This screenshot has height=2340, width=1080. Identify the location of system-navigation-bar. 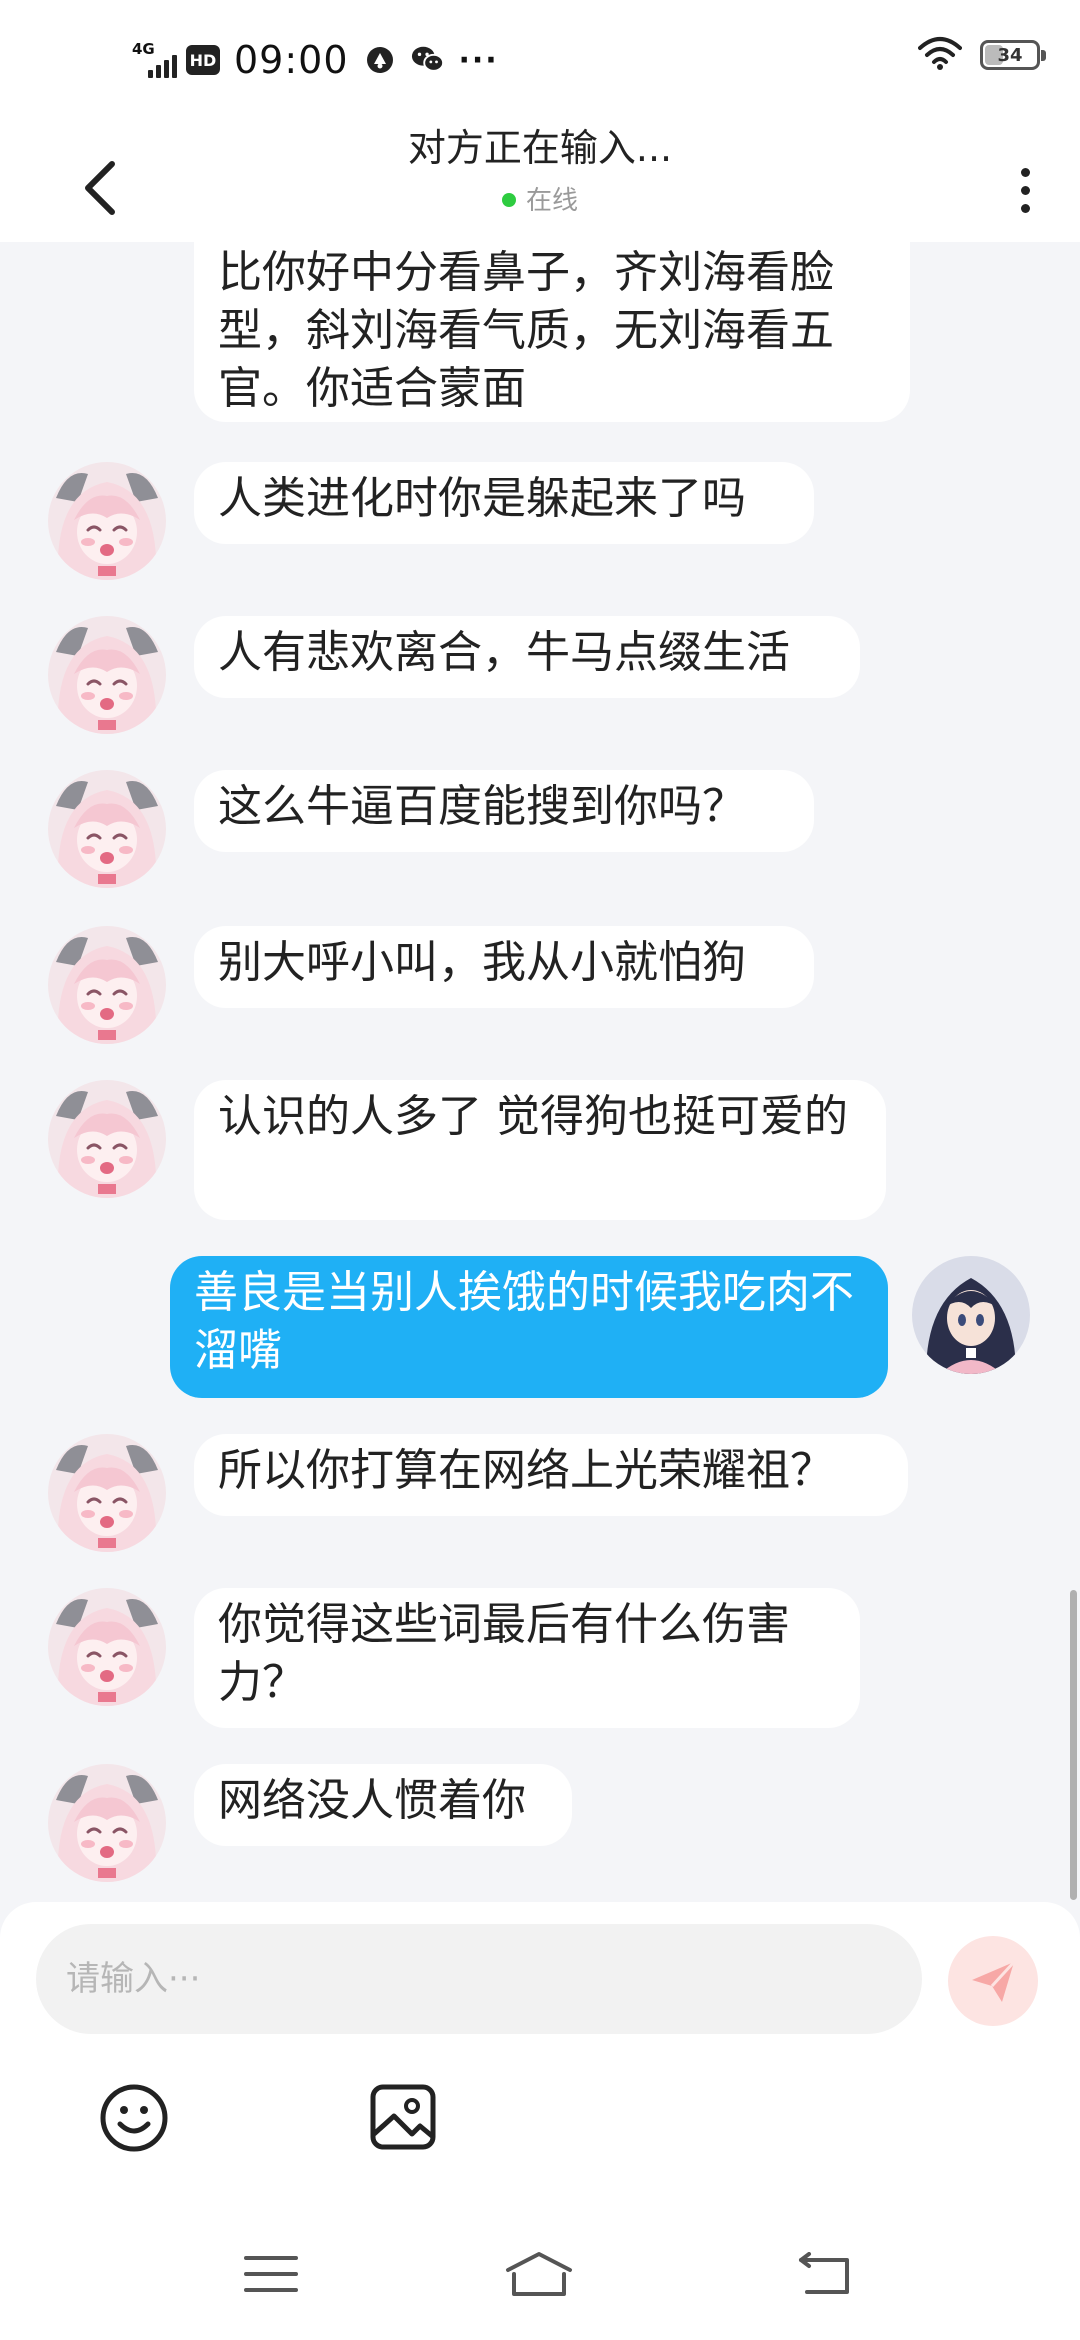
(540, 2285).